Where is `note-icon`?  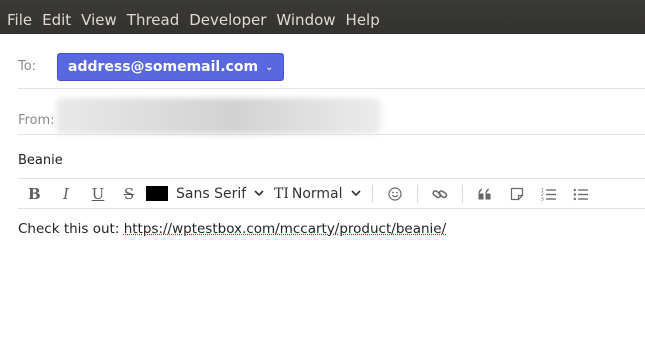 note-icon is located at coordinates (517, 194).